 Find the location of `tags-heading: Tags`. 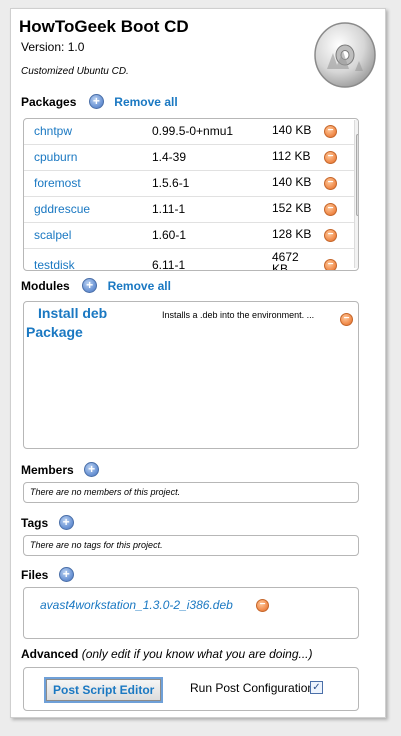

tags-heading: Tags is located at coordinates (35, 523).